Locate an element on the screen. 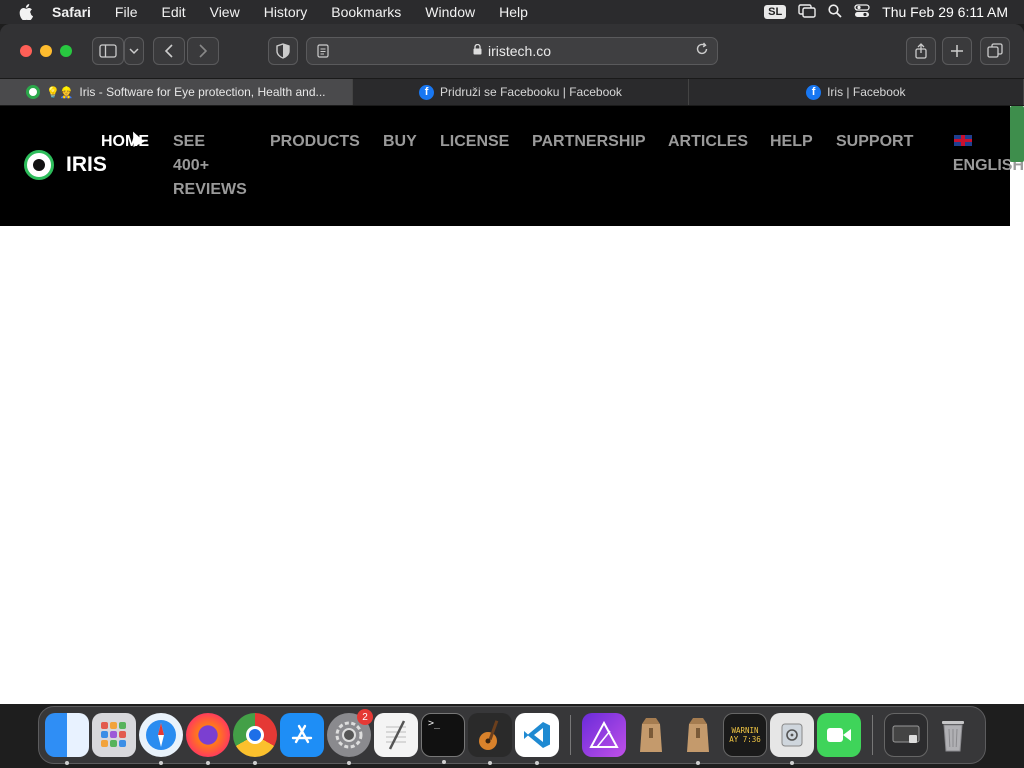  browser-toolbar: iristech.co is located at coordinates (512, 51).